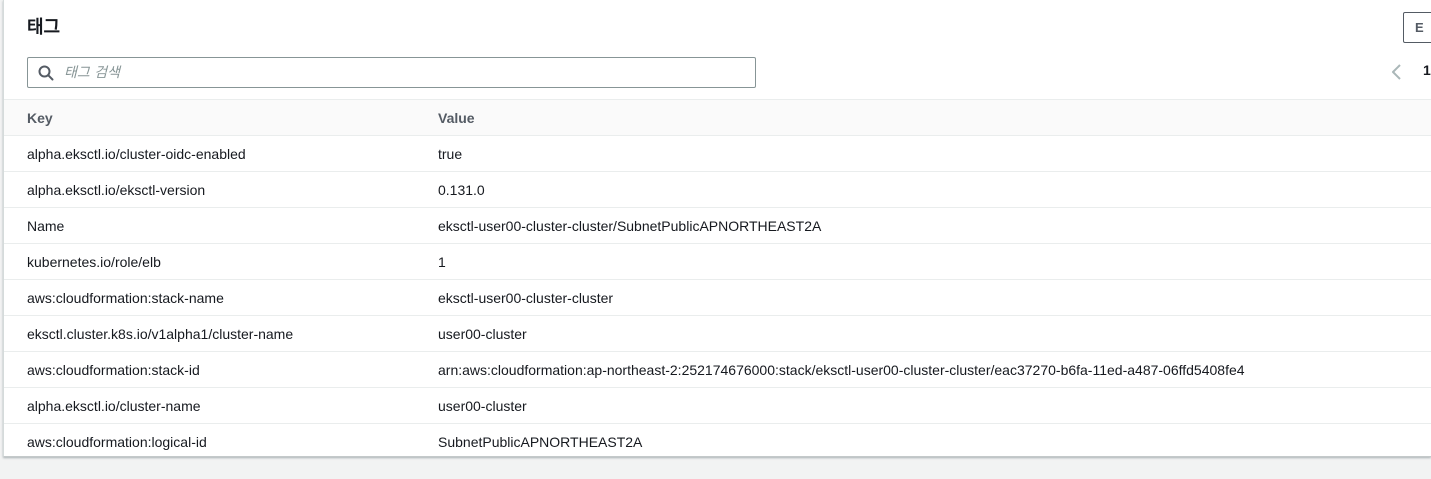 The image size is (1431, 479). What do you see at coordinates (923, 261) in the screenshot?
I see `tag-value-cell: 1` at bounding box center [923, 261].